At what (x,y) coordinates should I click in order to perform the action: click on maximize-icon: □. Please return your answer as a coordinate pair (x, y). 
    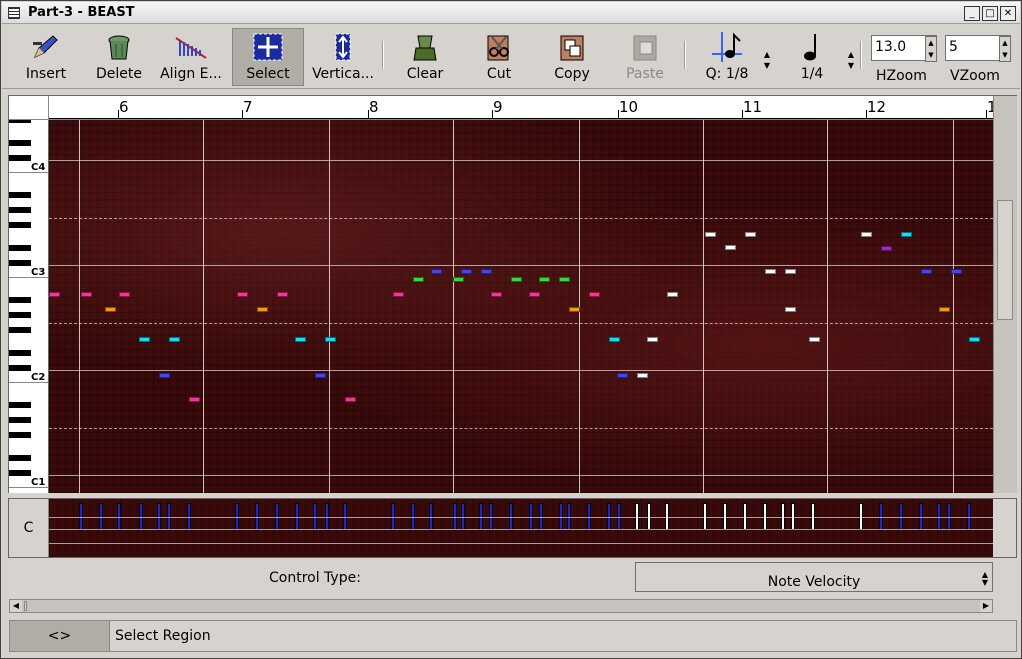
    Looking at the image, I should click on (990, 13).